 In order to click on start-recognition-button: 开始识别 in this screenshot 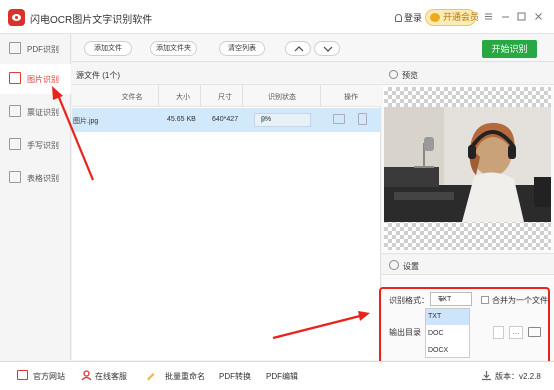, I will do `click(509, 49)`.